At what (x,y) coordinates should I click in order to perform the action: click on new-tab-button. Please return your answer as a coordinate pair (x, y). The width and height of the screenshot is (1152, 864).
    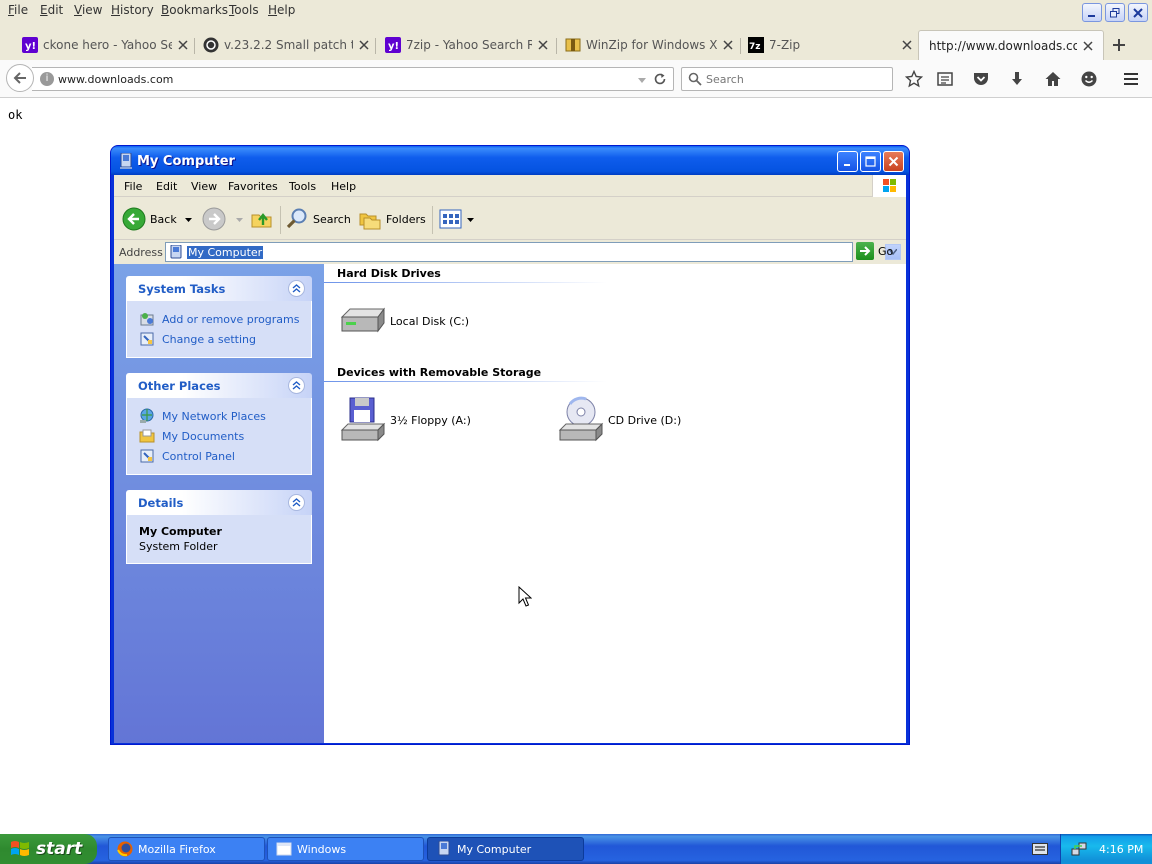
    Looking at the image, I should click on (1119, 45).